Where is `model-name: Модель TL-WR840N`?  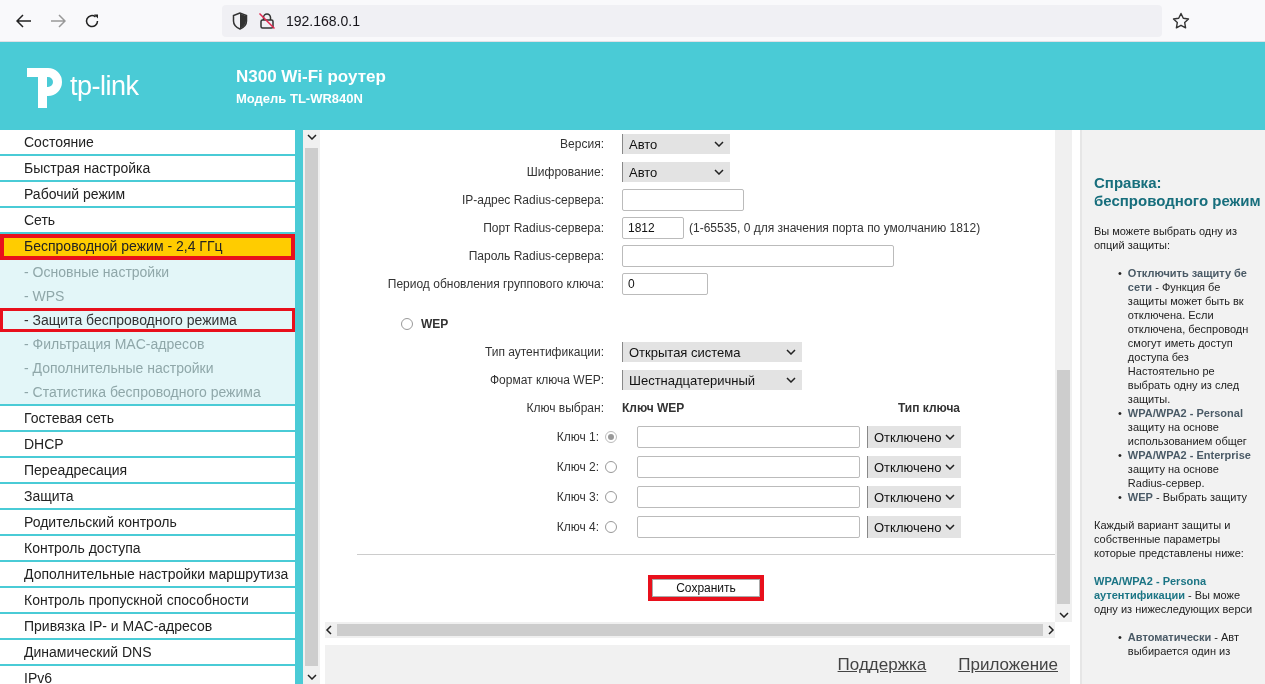 model-name: Модель TL-WR840N is located at coordinates (300, 98).